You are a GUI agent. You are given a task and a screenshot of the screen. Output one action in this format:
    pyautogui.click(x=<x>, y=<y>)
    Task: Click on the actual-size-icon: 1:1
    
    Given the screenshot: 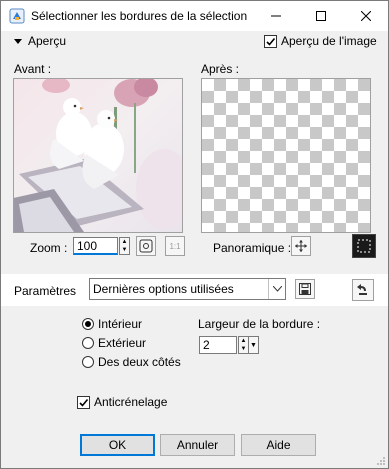 What is the action you would take?
    pyautogui.click(x=175, y=246)
    